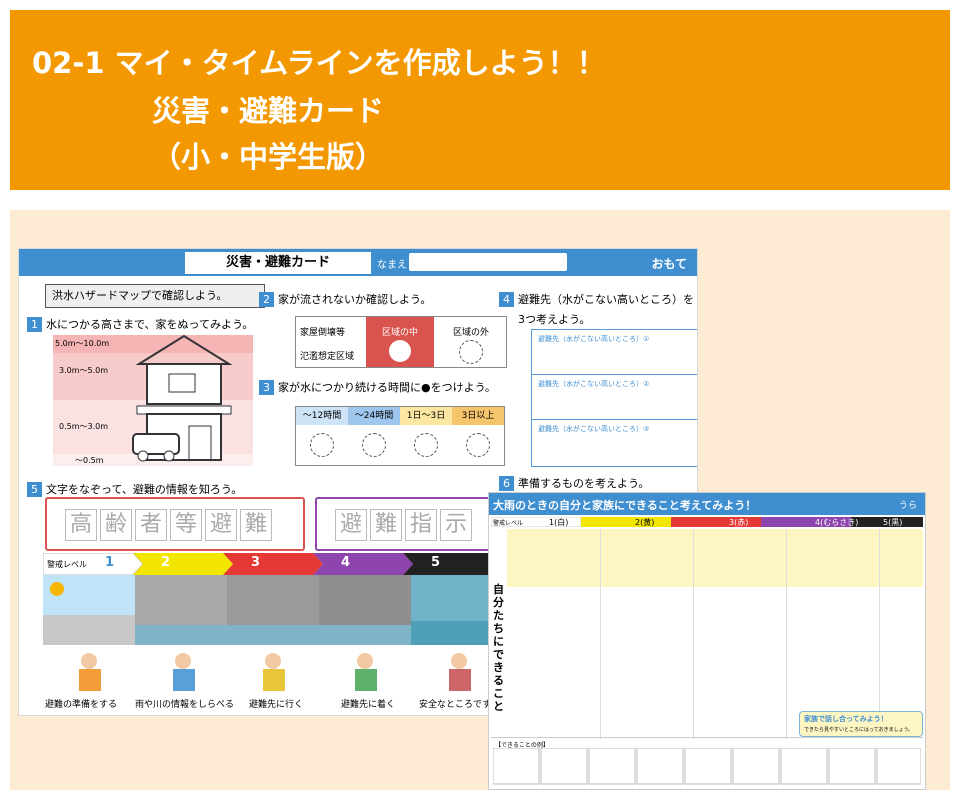 The image size is (960, 790). Describe the element at coordinates (837, 522) in the screenshot. I see `back-level-head: 4(むらさき)` at that location.